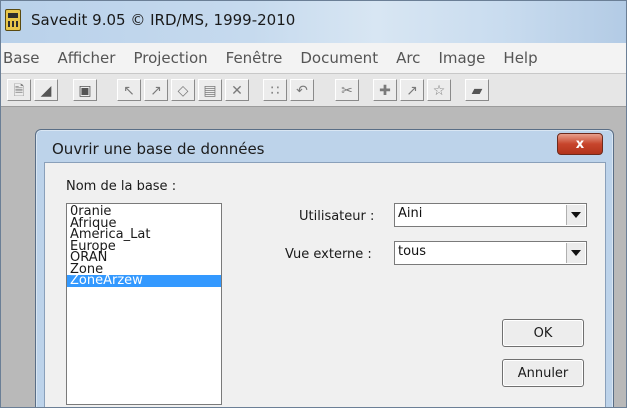  Describe the element at coordinates (237, 90) in the screenshot. I see `delete-icon: ✕` at that location.